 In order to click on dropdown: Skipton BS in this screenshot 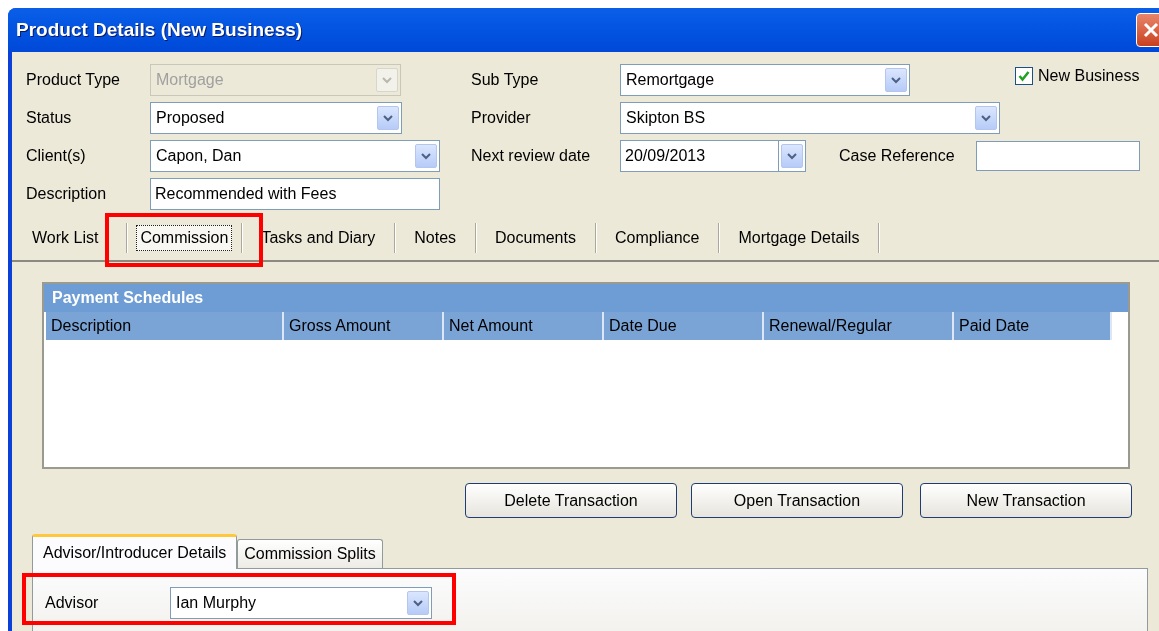, I will do `click(810, 118)`.